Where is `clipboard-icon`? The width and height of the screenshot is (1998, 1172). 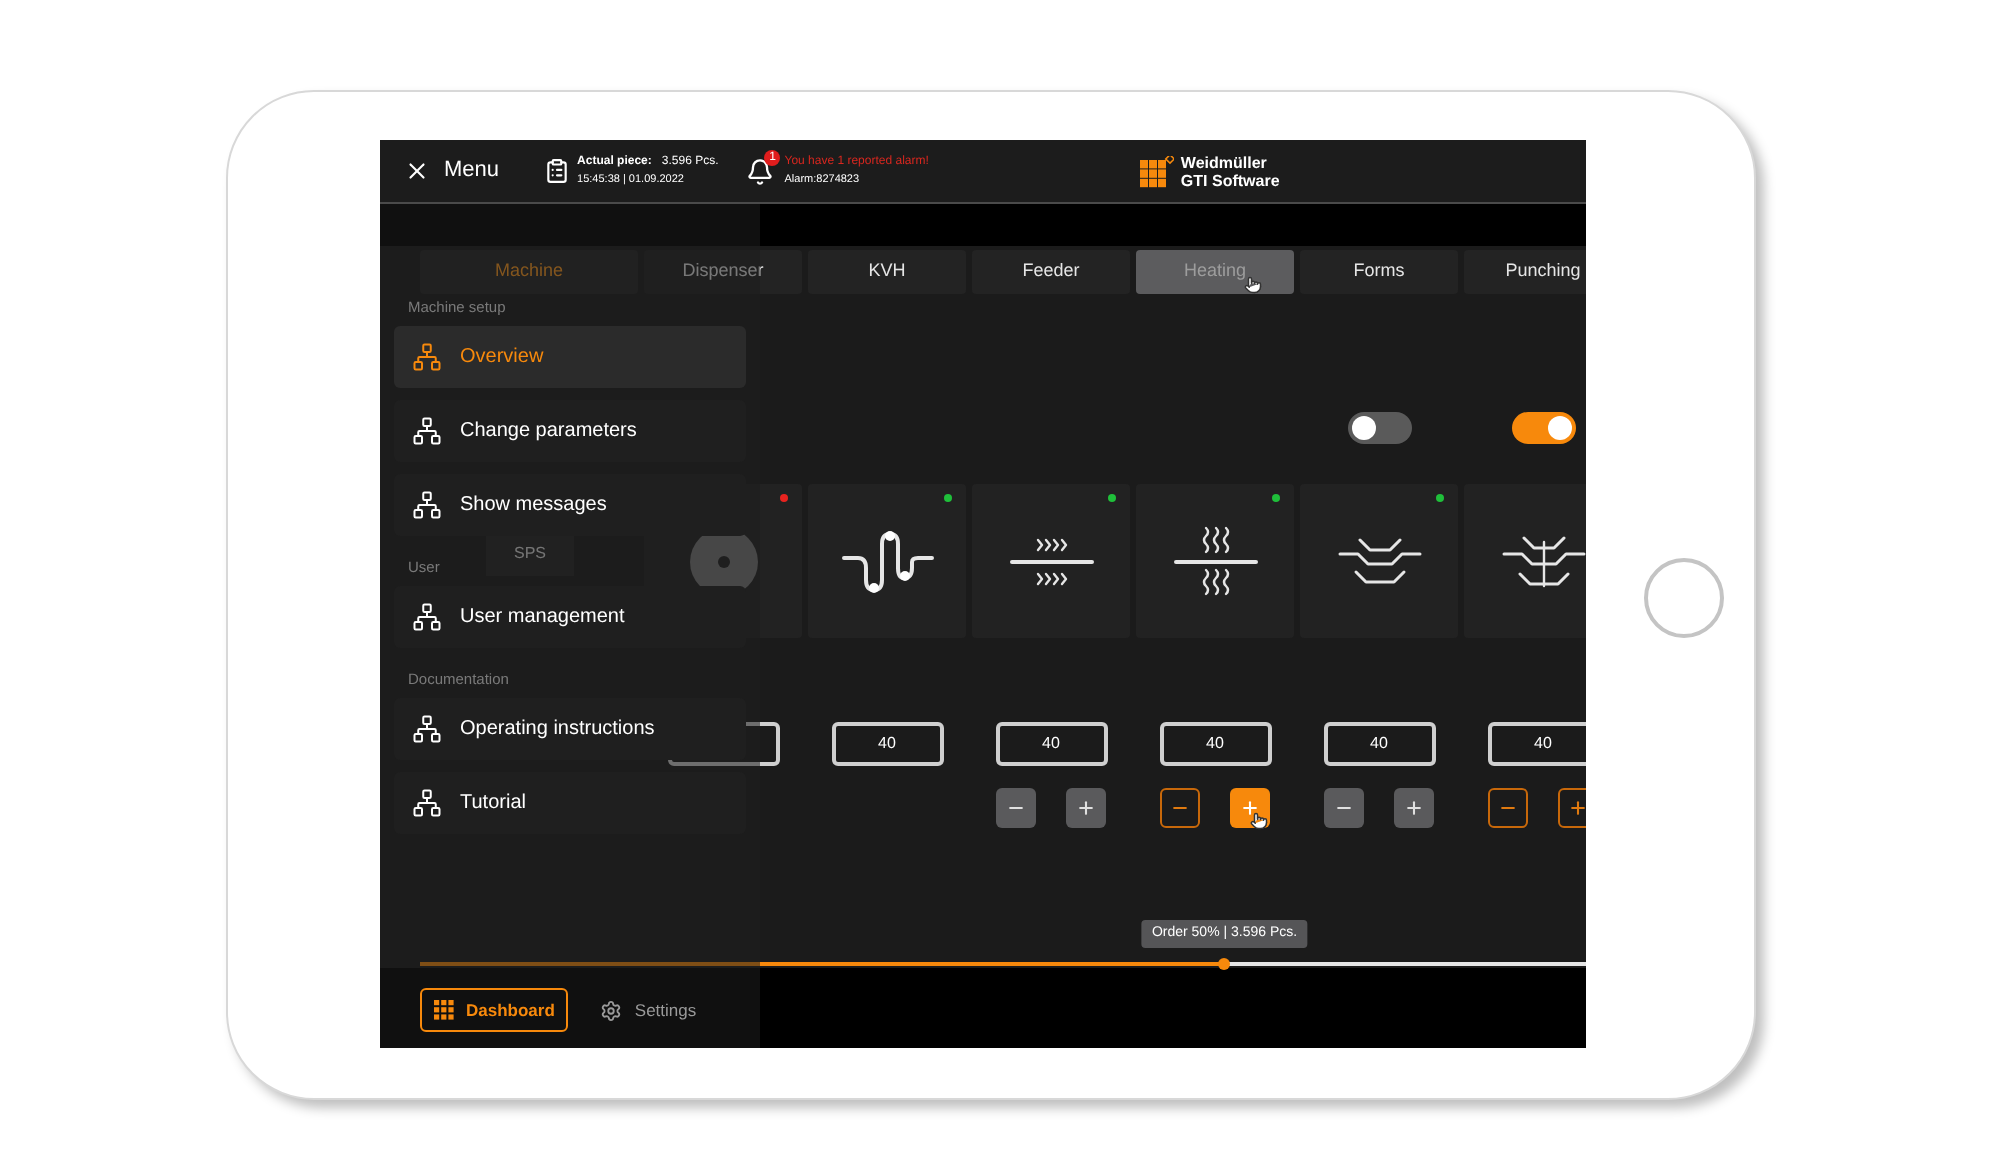
clipboard-icon is located at coordinates (556, 171).